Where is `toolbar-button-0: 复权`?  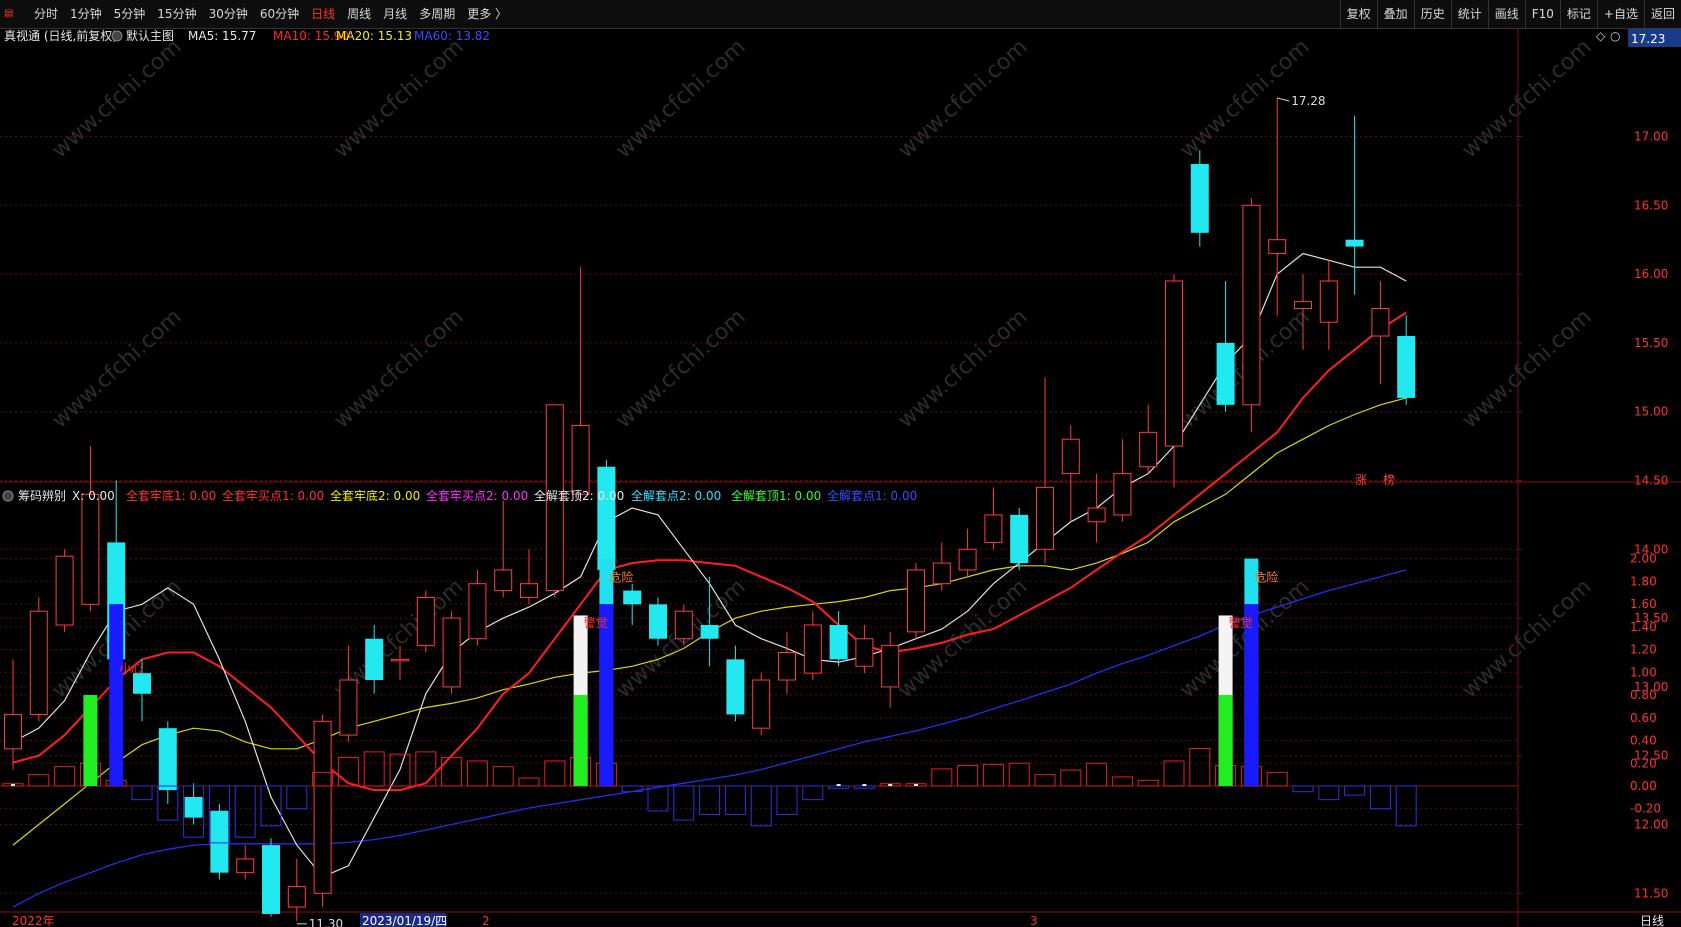
toolbar-button-0: 复权 is located at coordinates (1358, 14).